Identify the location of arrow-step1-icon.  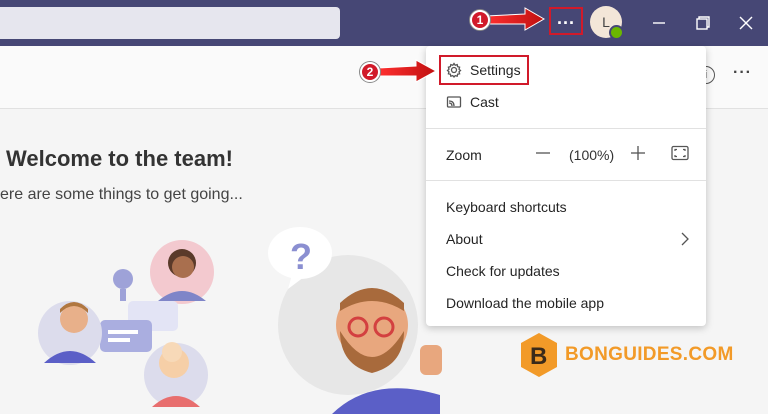
(515, 19).